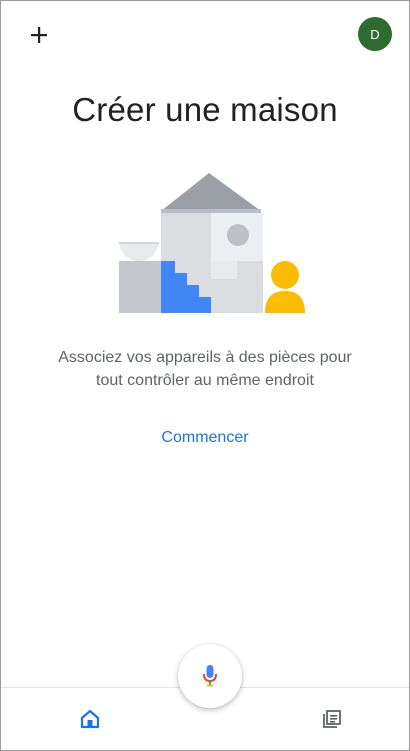 The image size is (410, 751). I want to click on avatar: D, so click(375, 34).